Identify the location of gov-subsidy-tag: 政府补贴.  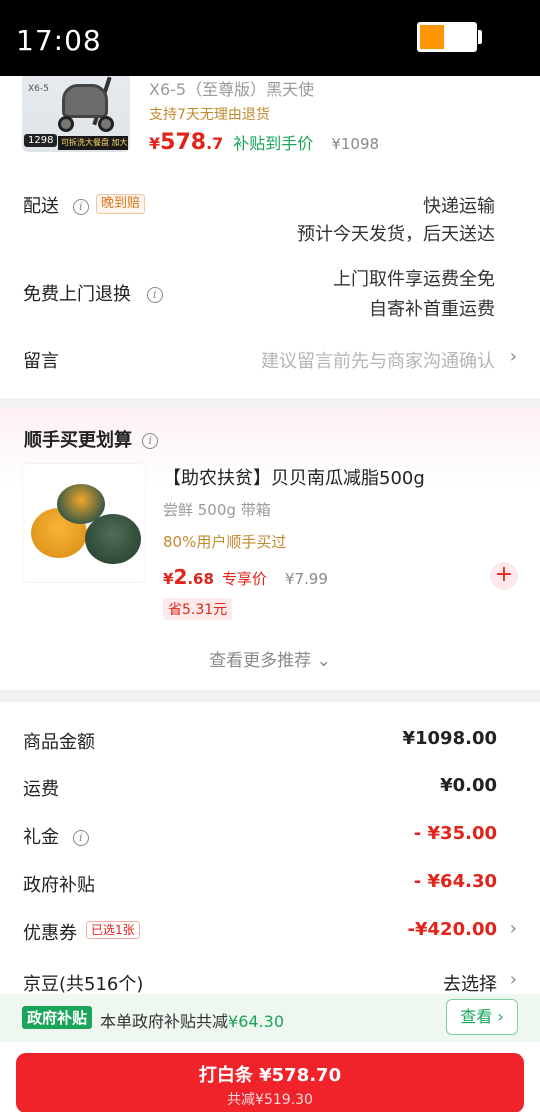
(57, 1017).